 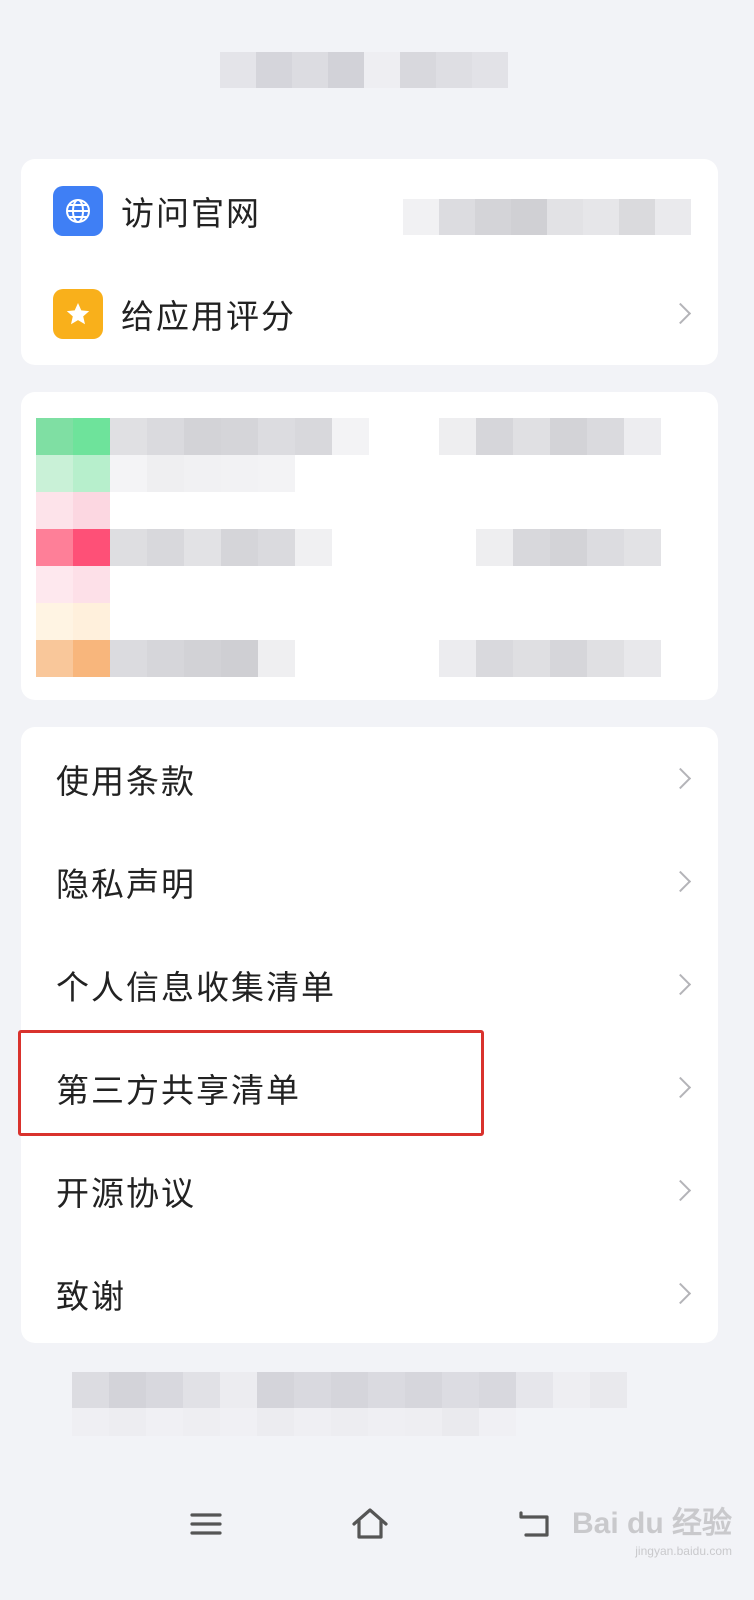 I want to click on third-party-sharing-row: 第三方共享清单, so click(x=369, y=1087).